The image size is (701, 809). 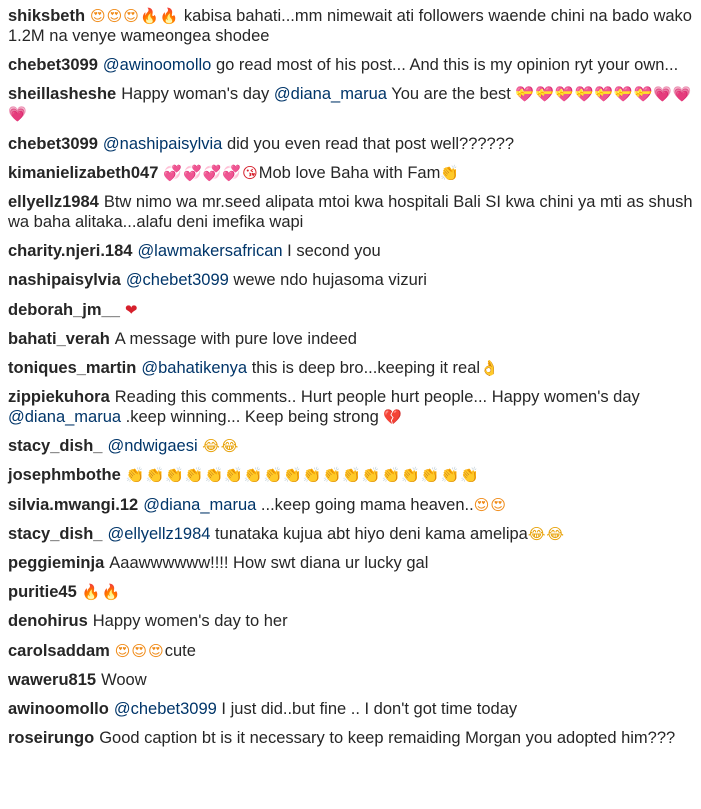 I want to click on emoji: 😍😍, so click(x=490, y=504).